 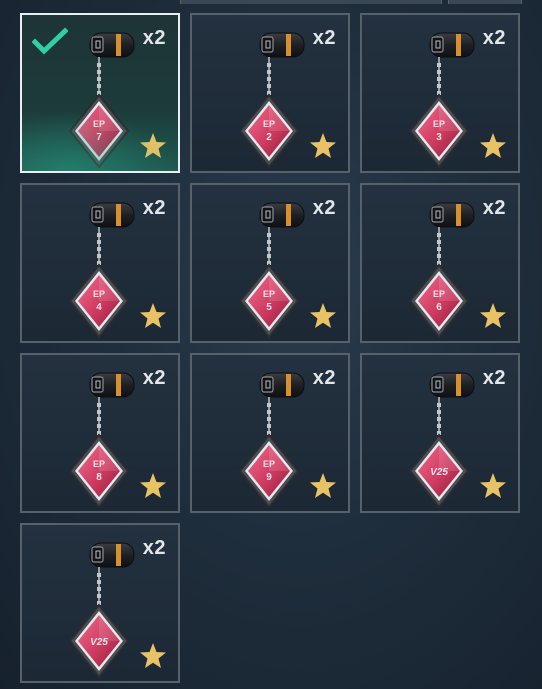 I want to click on item-tile: EP 7 x2, so click(x=100, y=93).